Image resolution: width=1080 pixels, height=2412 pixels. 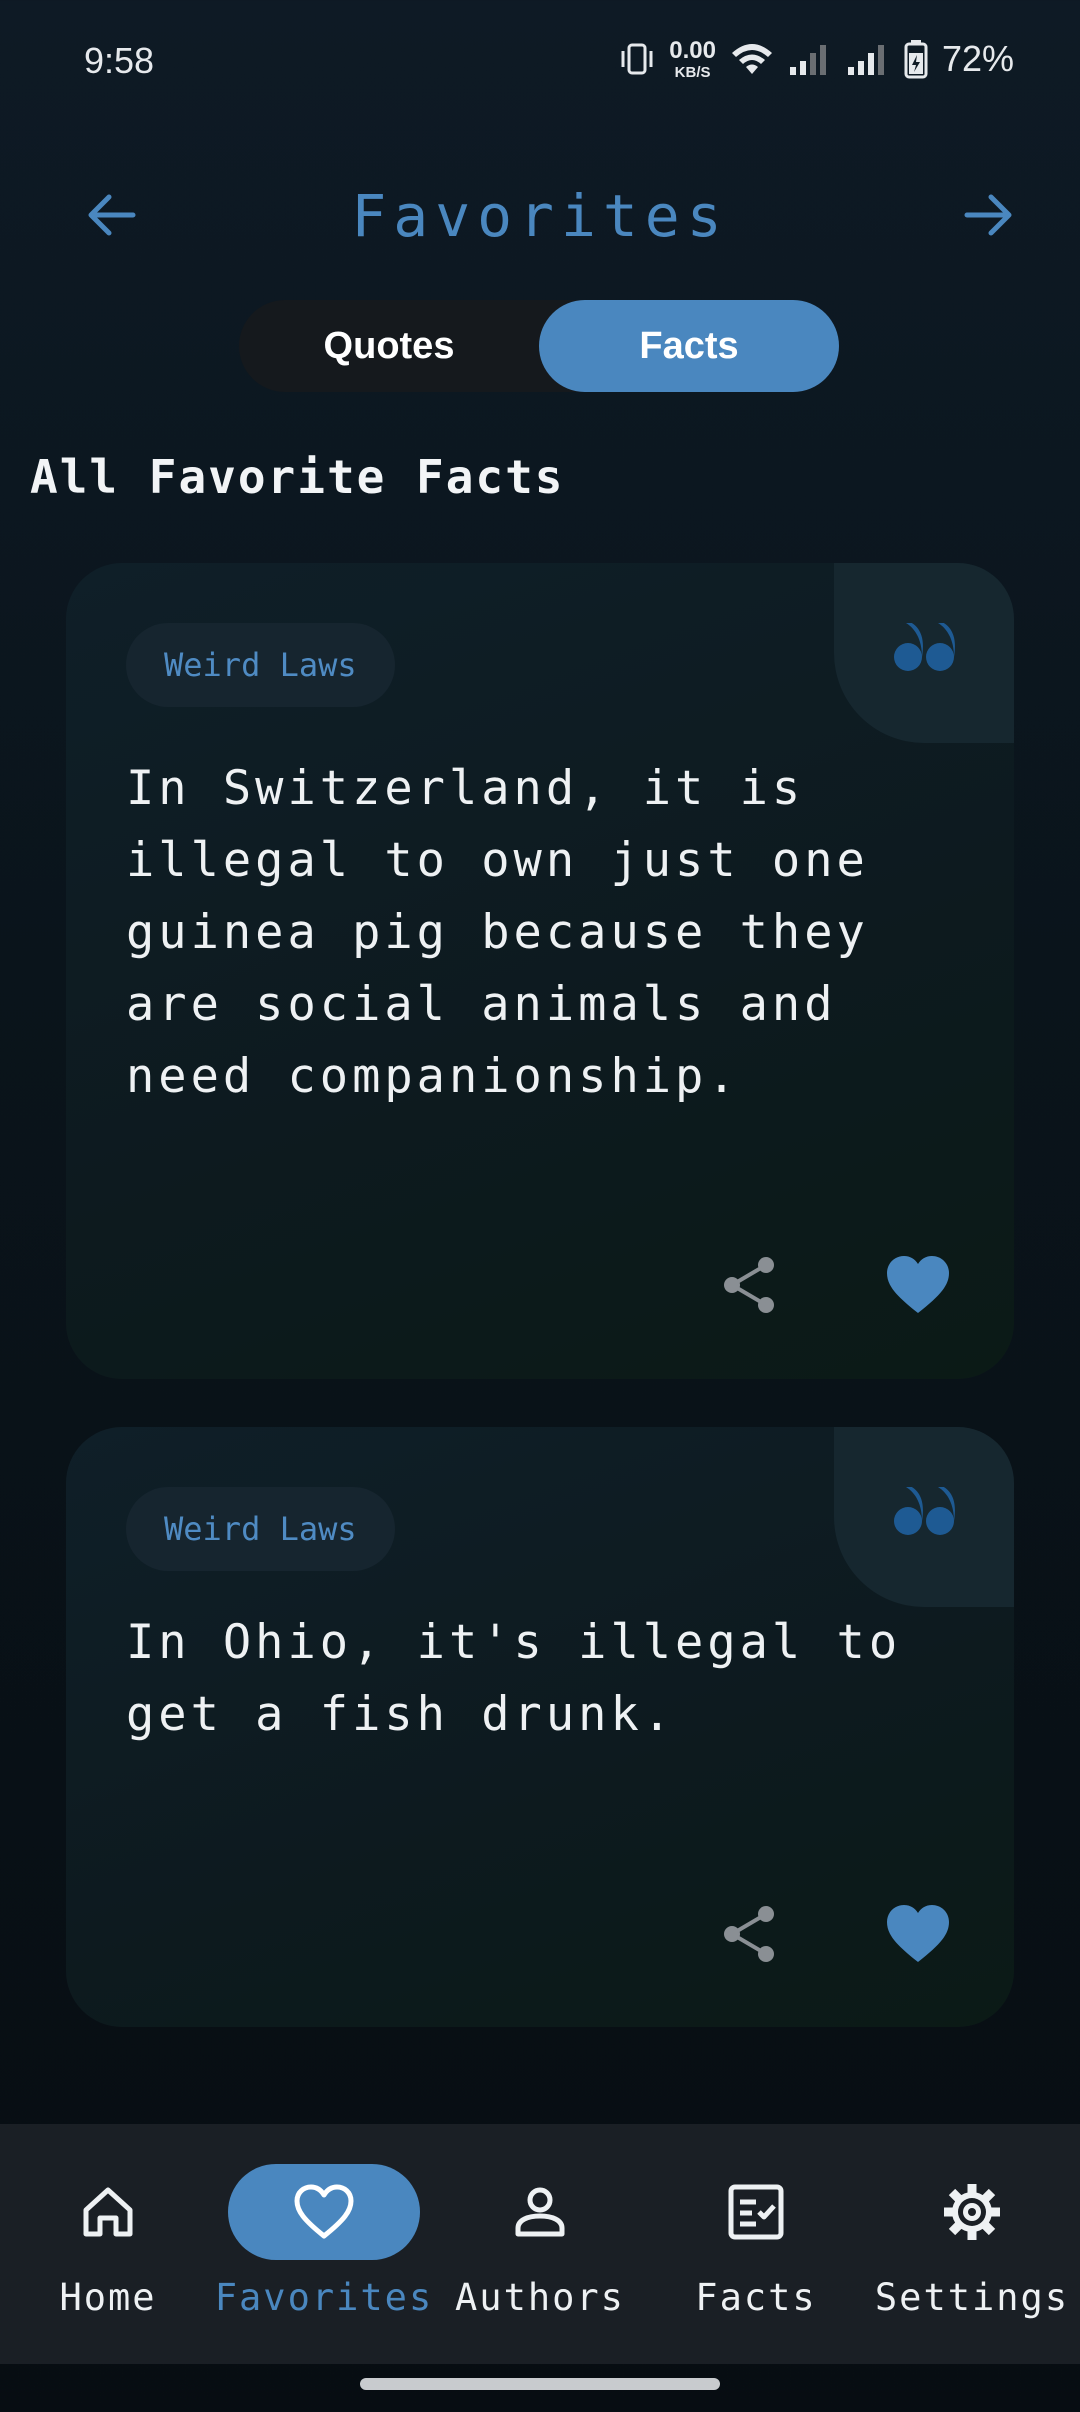 I want to click on checklist-icon, so click(x=756, y=2212).